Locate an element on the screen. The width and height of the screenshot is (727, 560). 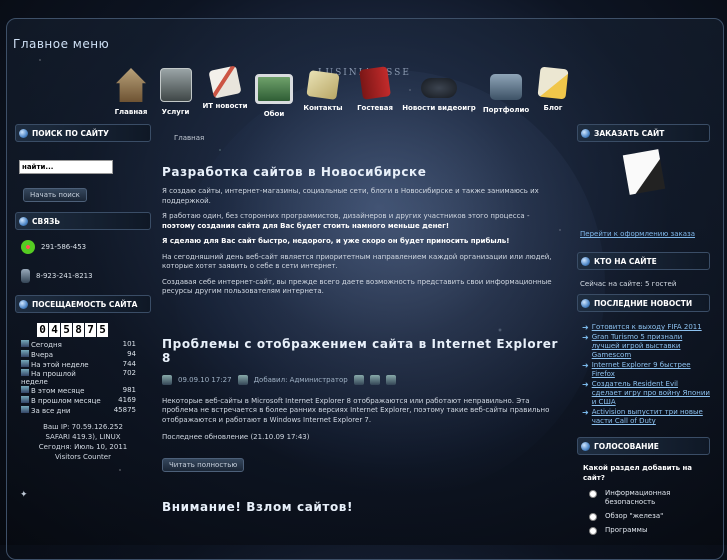
small-bug-icon: ✦ is located at coordinates (24, 495).